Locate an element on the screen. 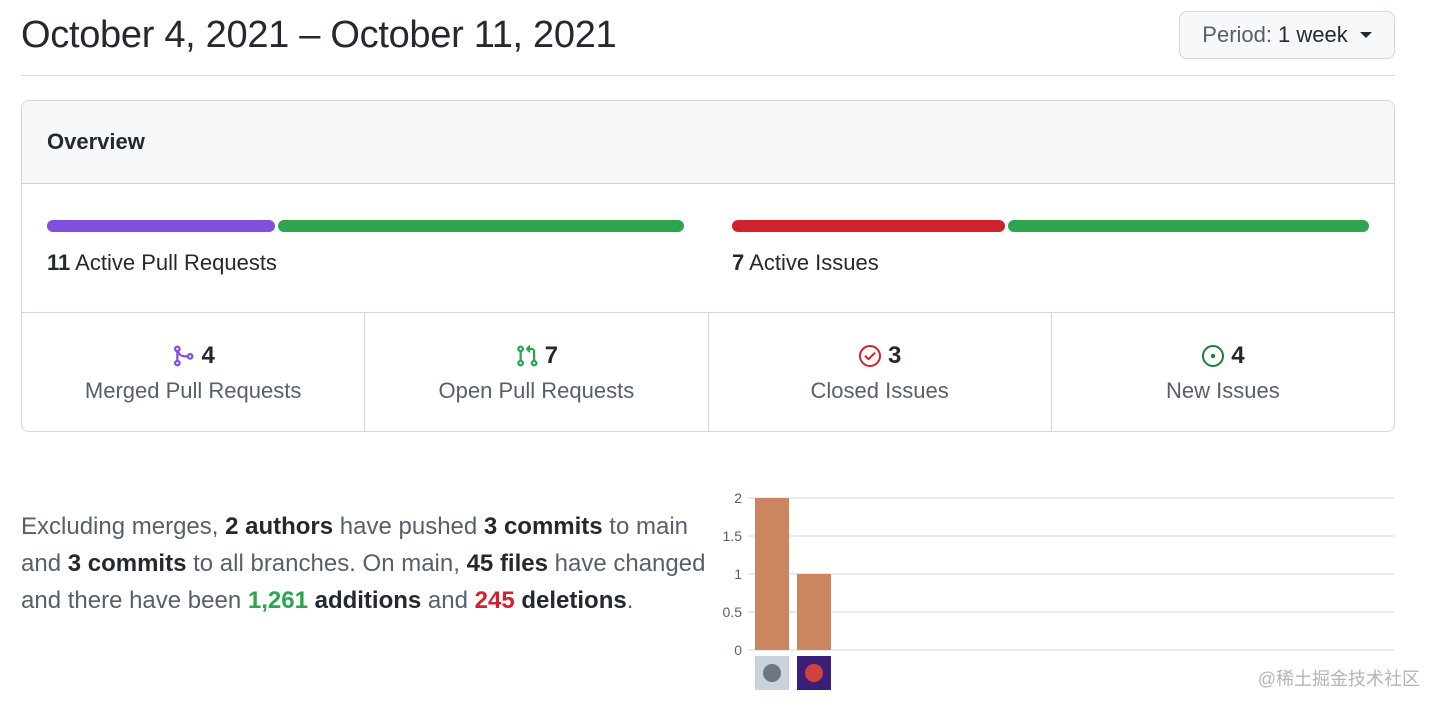 The image size is (1440, 711). commits-all: 3 commits is located at coordinates (127, 563).